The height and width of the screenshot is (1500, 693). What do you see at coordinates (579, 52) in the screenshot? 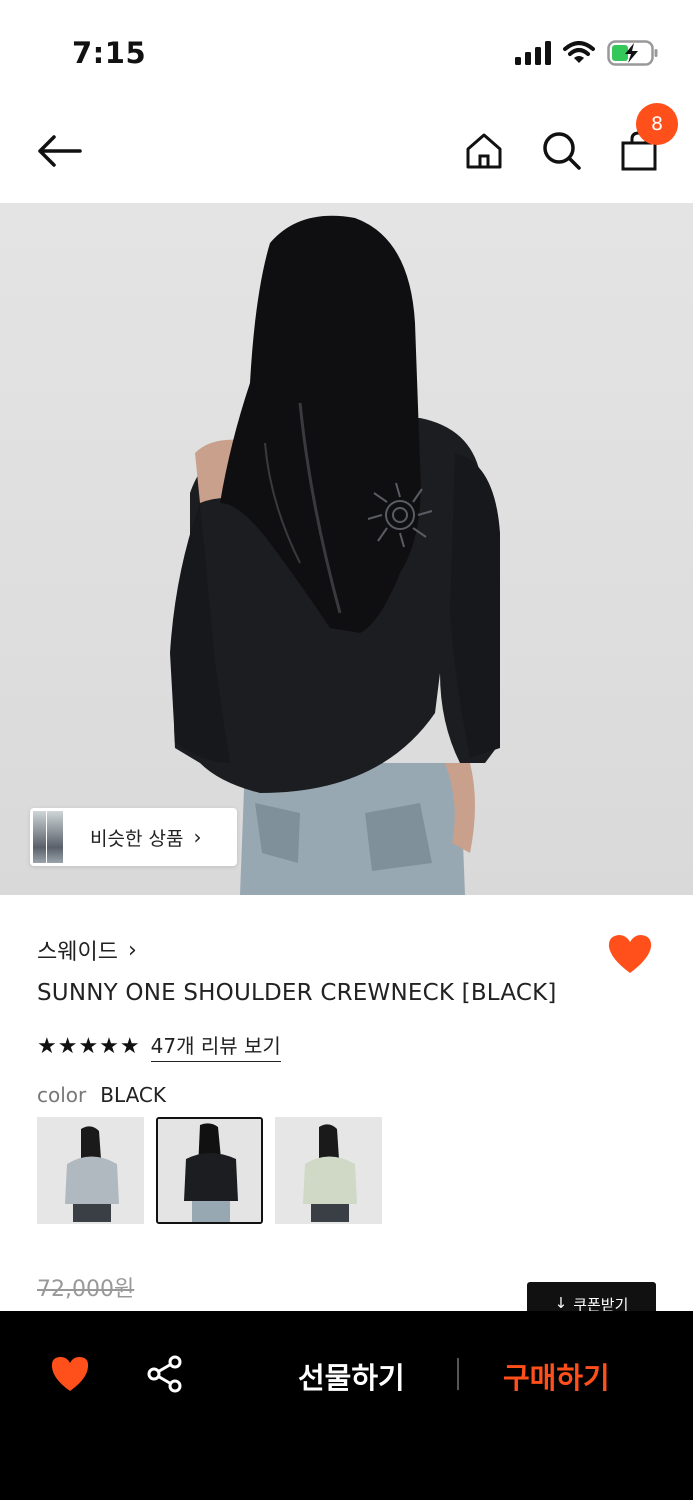
I see `wifi-icon` at bounding box center [579, 52].